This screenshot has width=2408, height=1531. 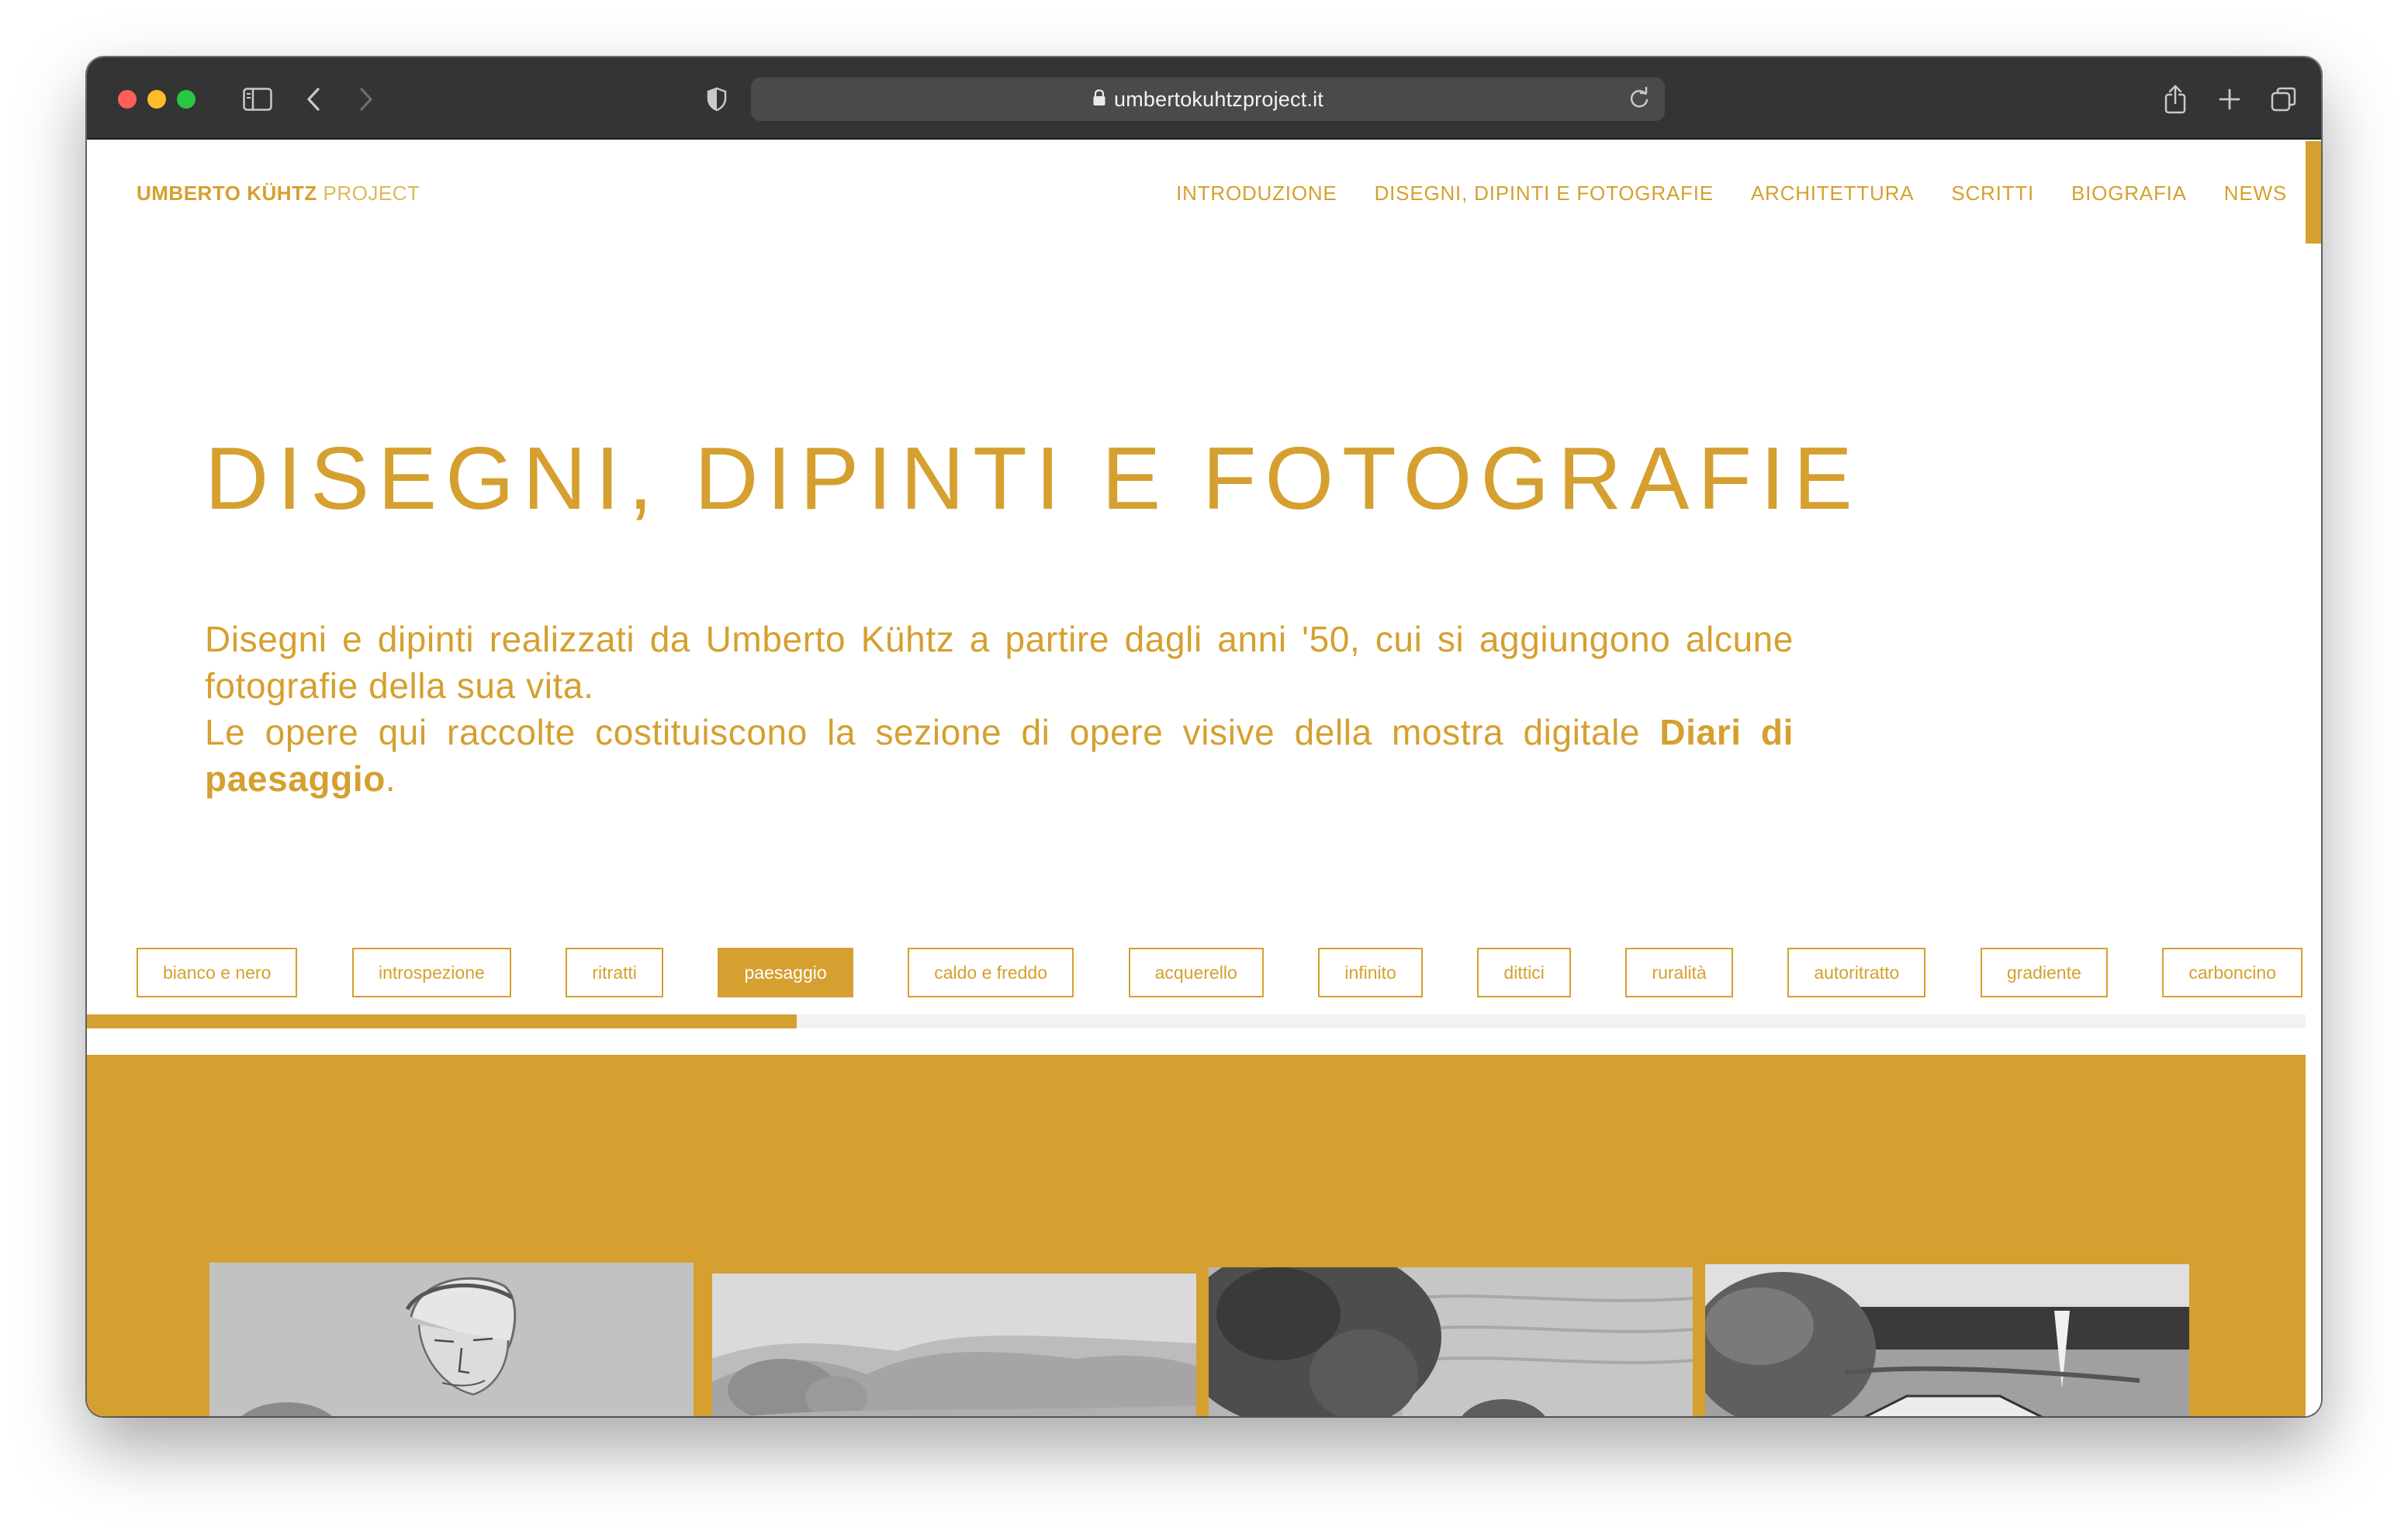 I want to click on forward-icon, so click(x=366, y=99).